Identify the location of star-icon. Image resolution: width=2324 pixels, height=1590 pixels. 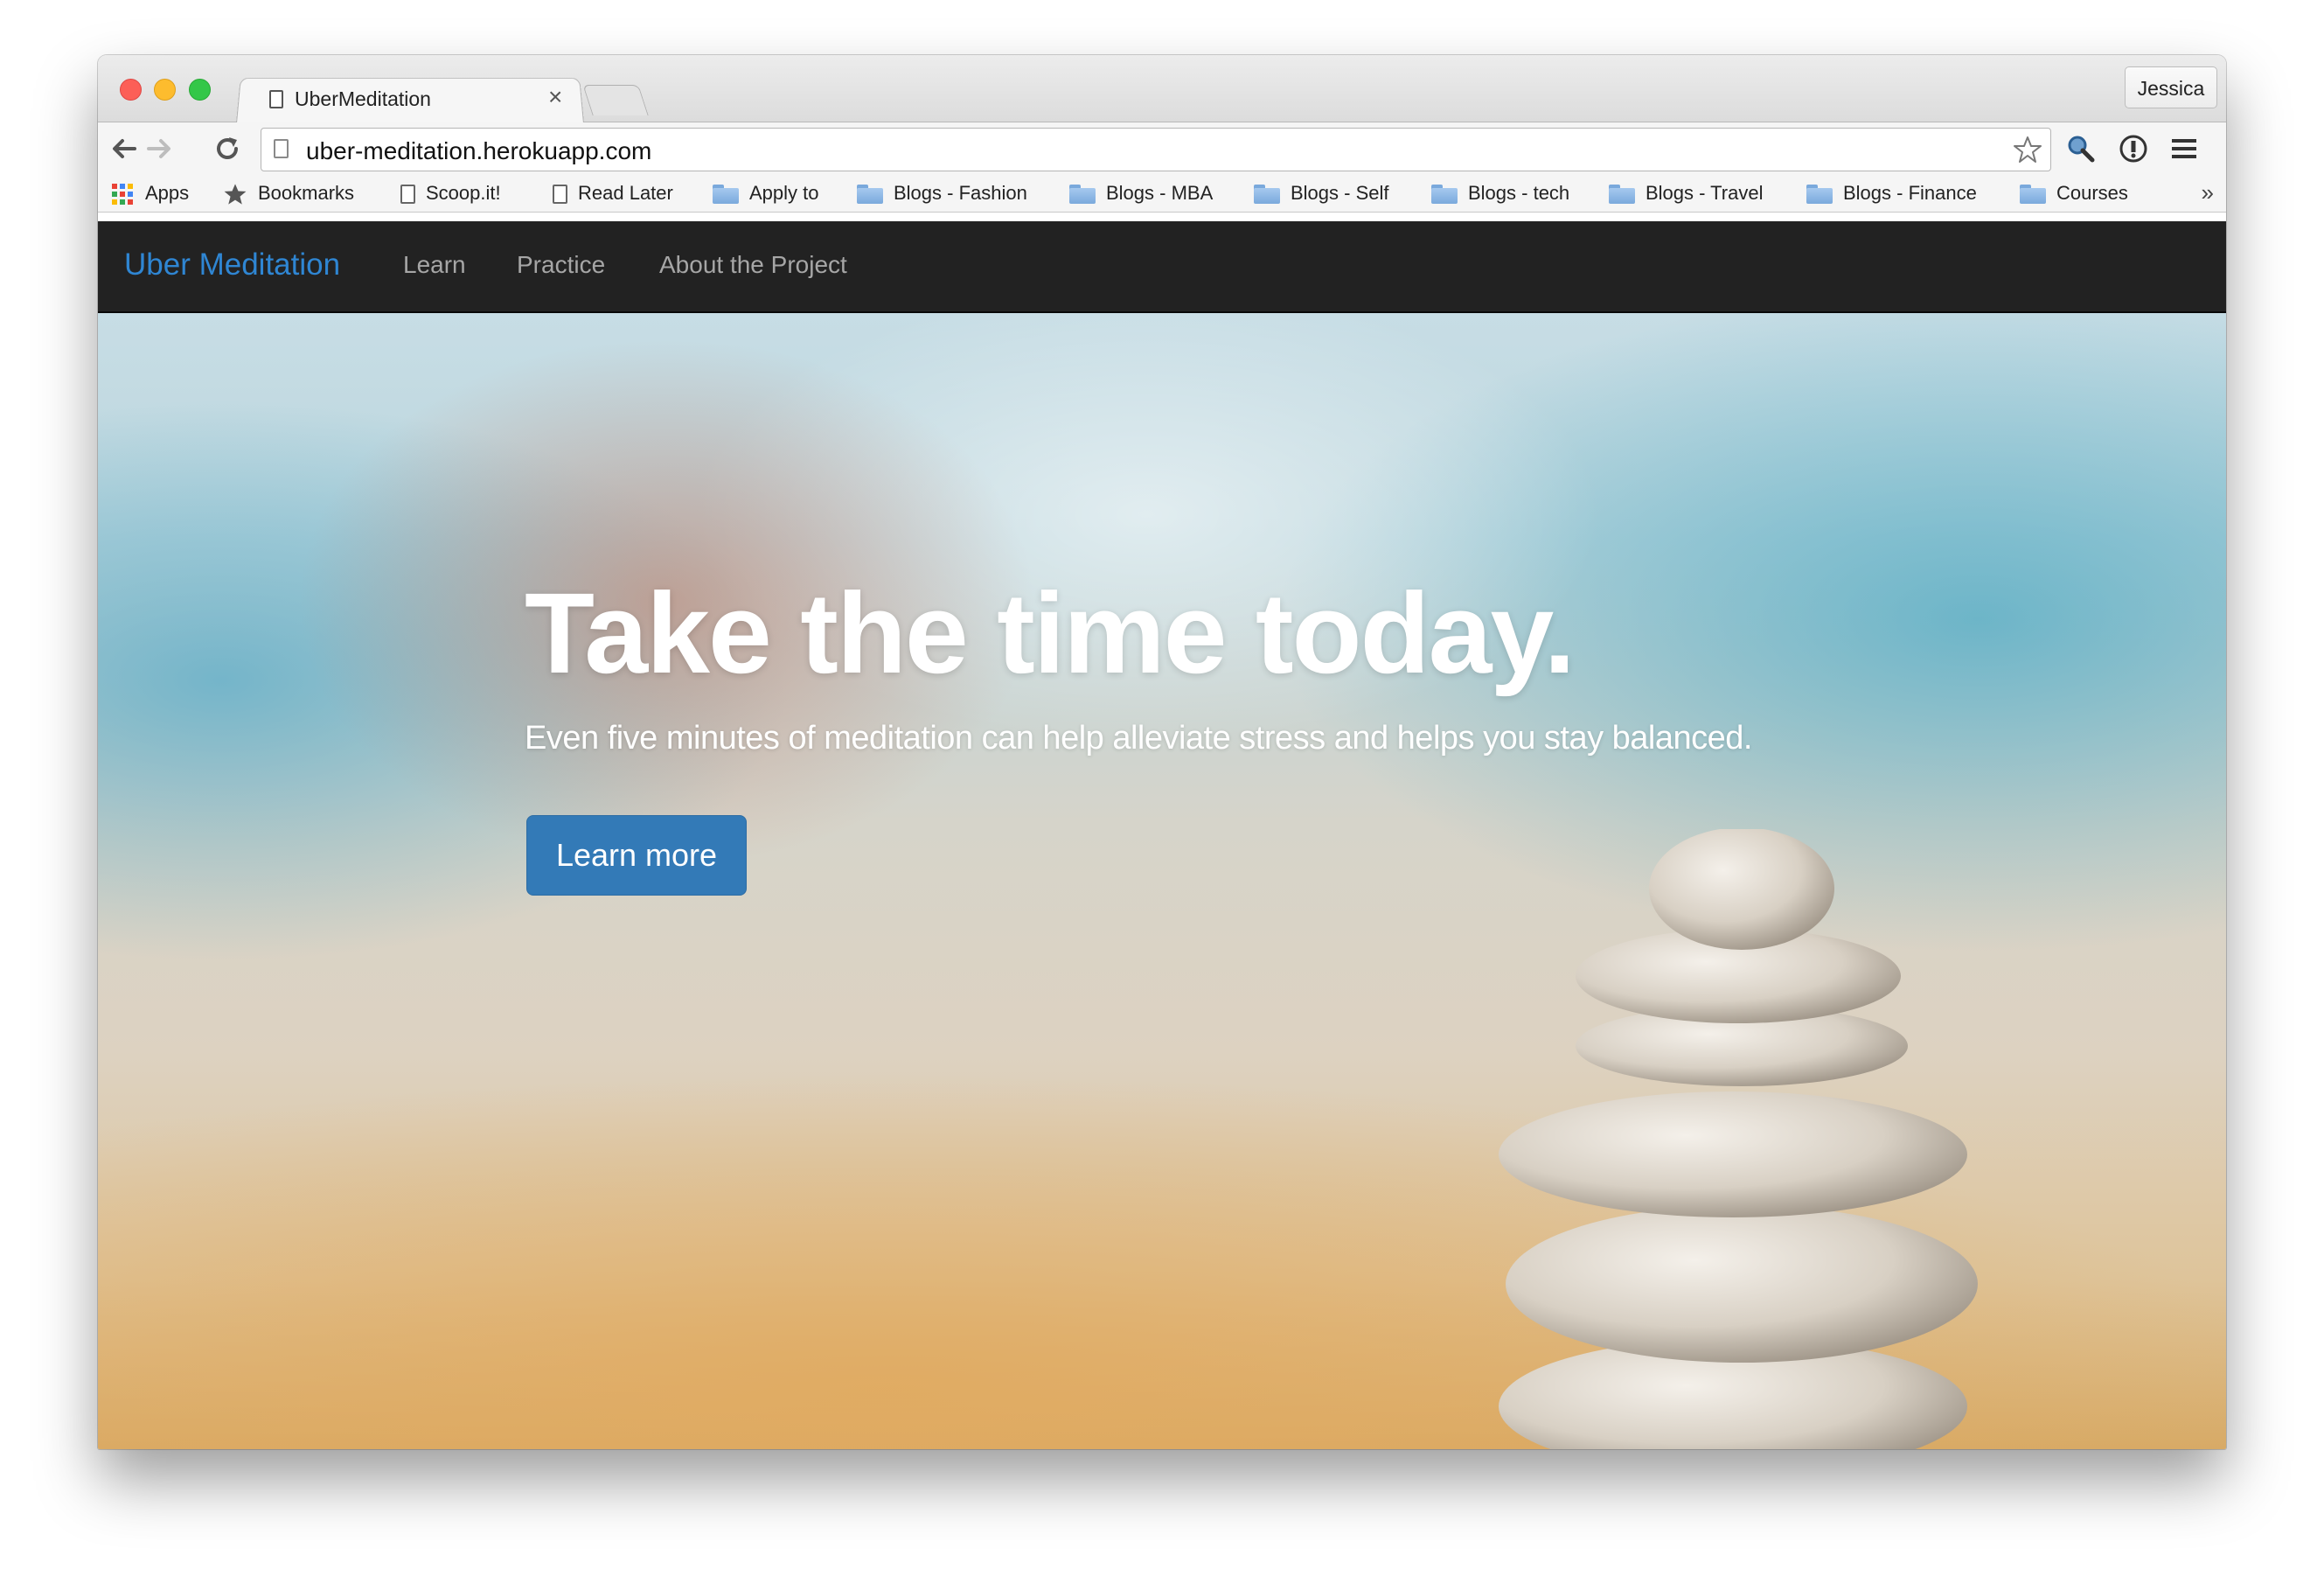
(235, 194).